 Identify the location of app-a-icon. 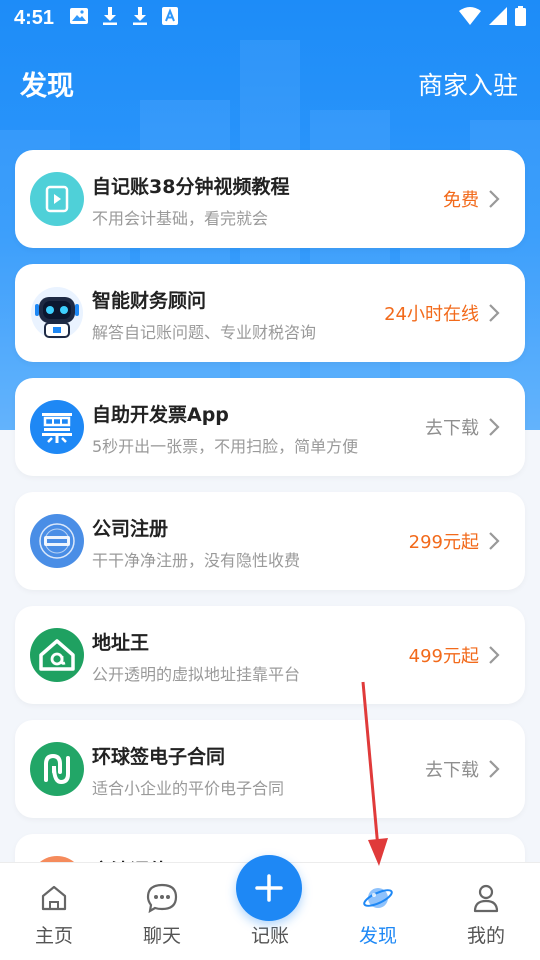
(170, 18).